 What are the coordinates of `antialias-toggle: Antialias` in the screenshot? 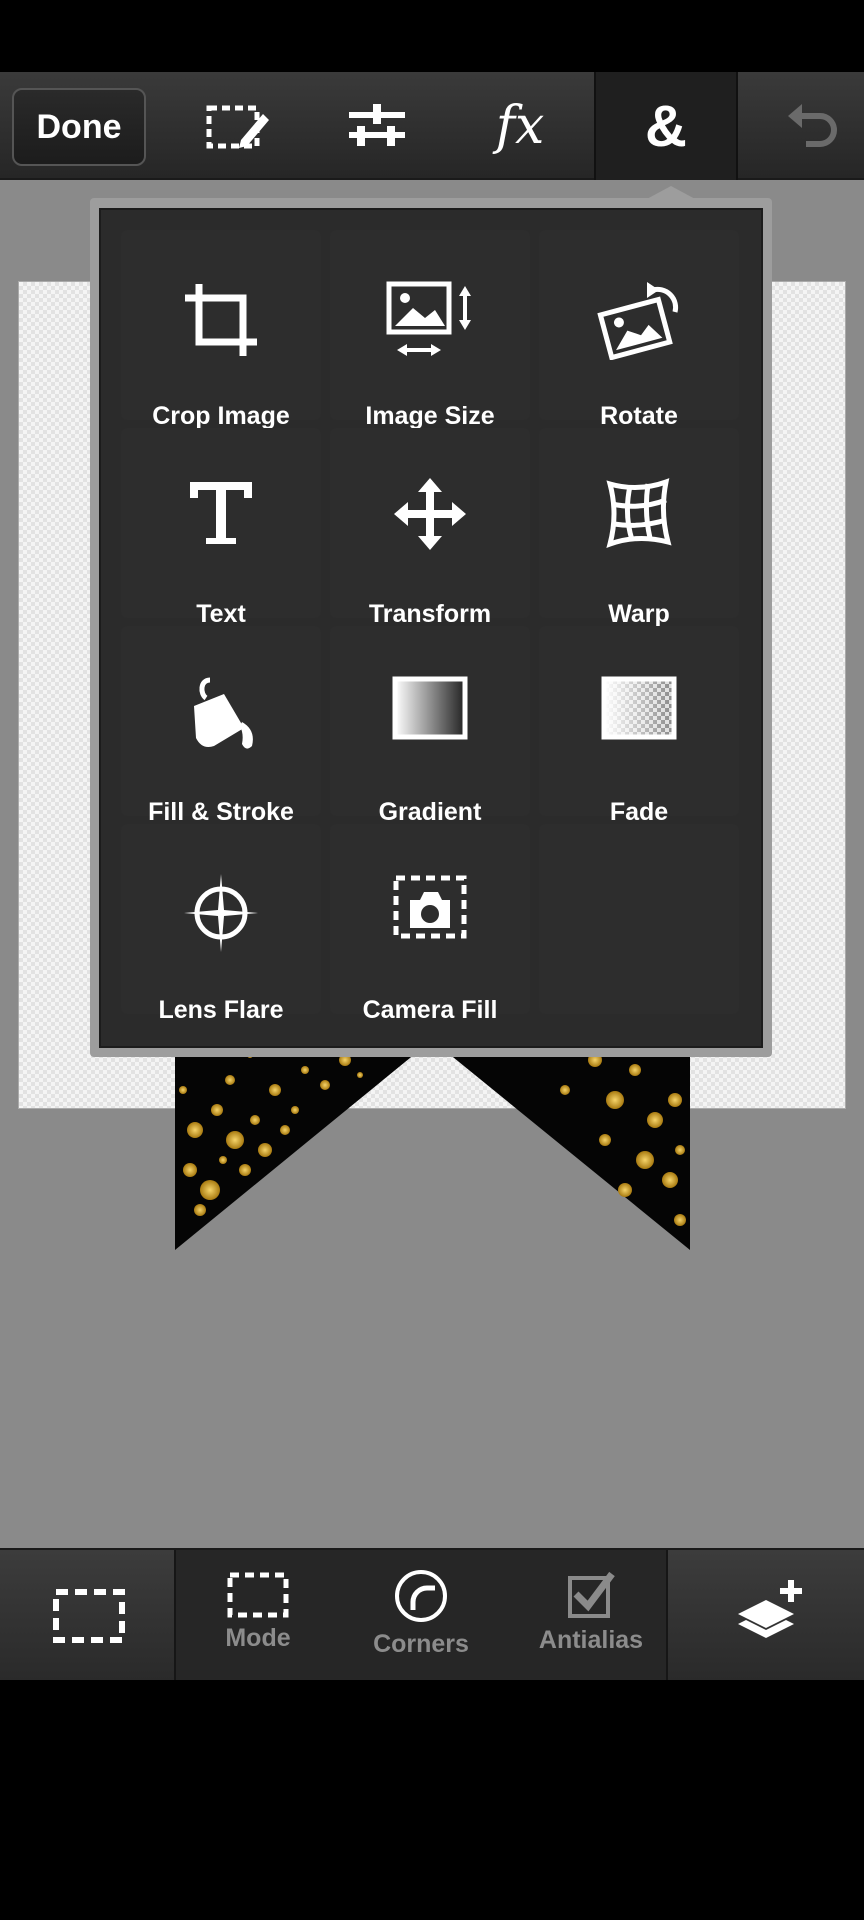 It's located at (591, 1615).